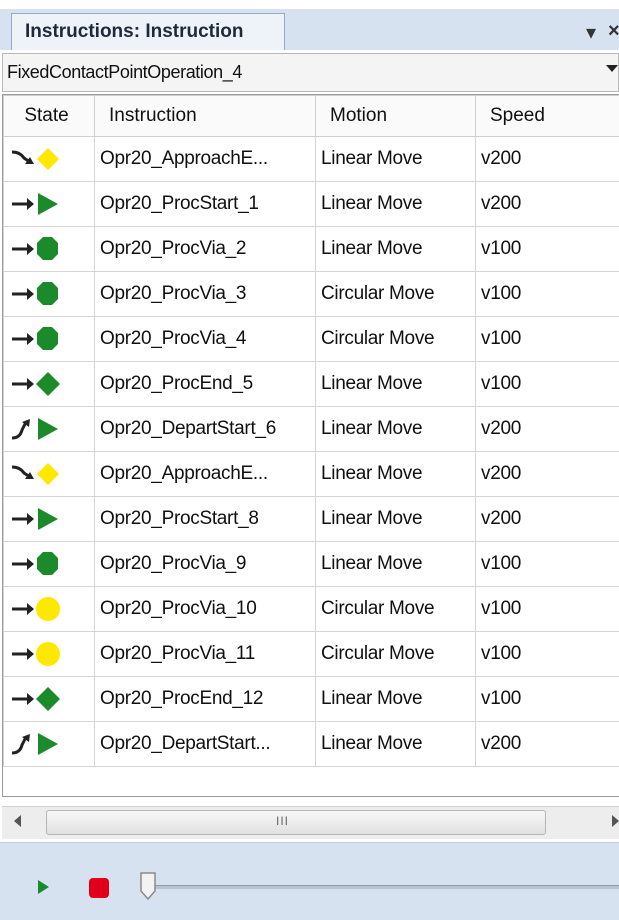  What do you see at coordinates (205, 384) in the screenshot?
I see `instruction-cell: Opr20_ProcEnd_5` at bounding box center [205, 384].